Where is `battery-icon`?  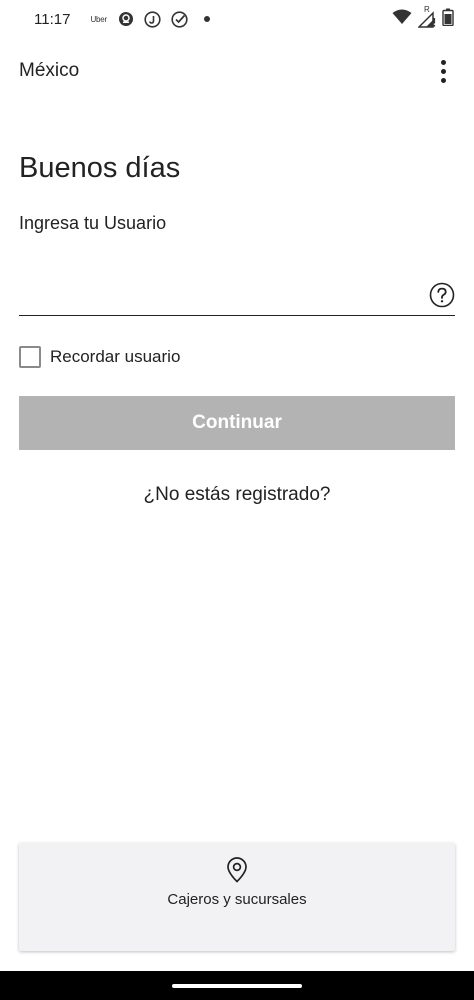 battery-icon is located at coordinates (448, 19).